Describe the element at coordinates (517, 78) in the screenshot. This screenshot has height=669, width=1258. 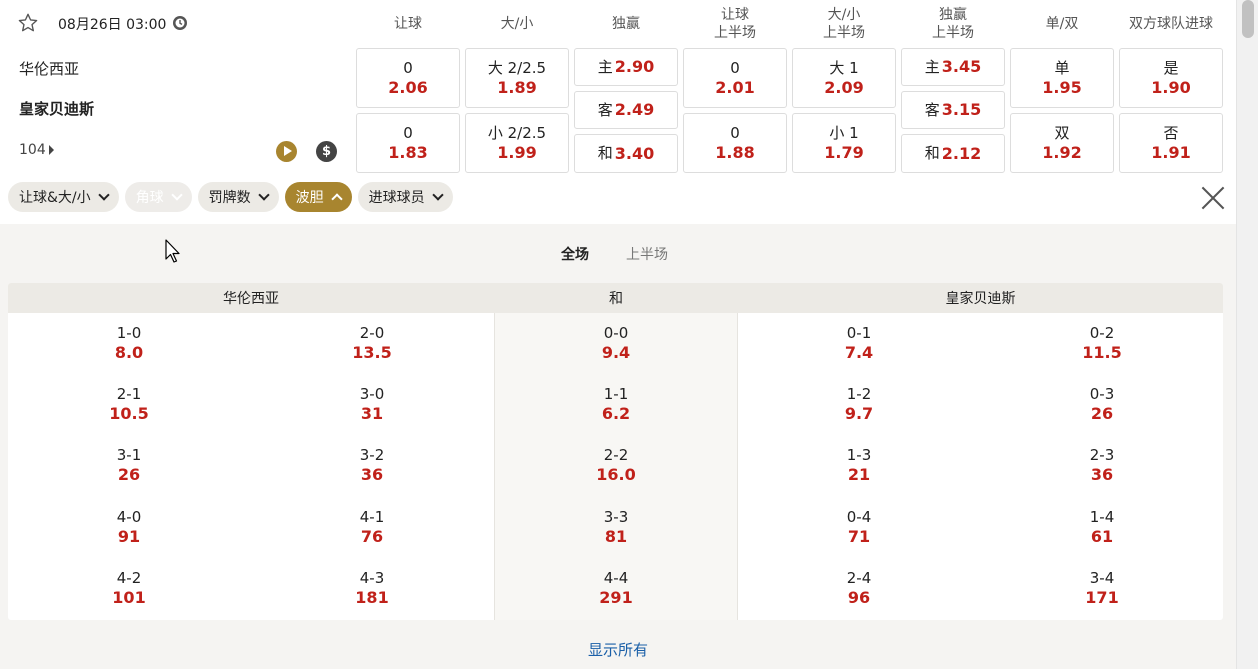
I see `odds-total-over: 大 2/2.5 1.89` at that location.